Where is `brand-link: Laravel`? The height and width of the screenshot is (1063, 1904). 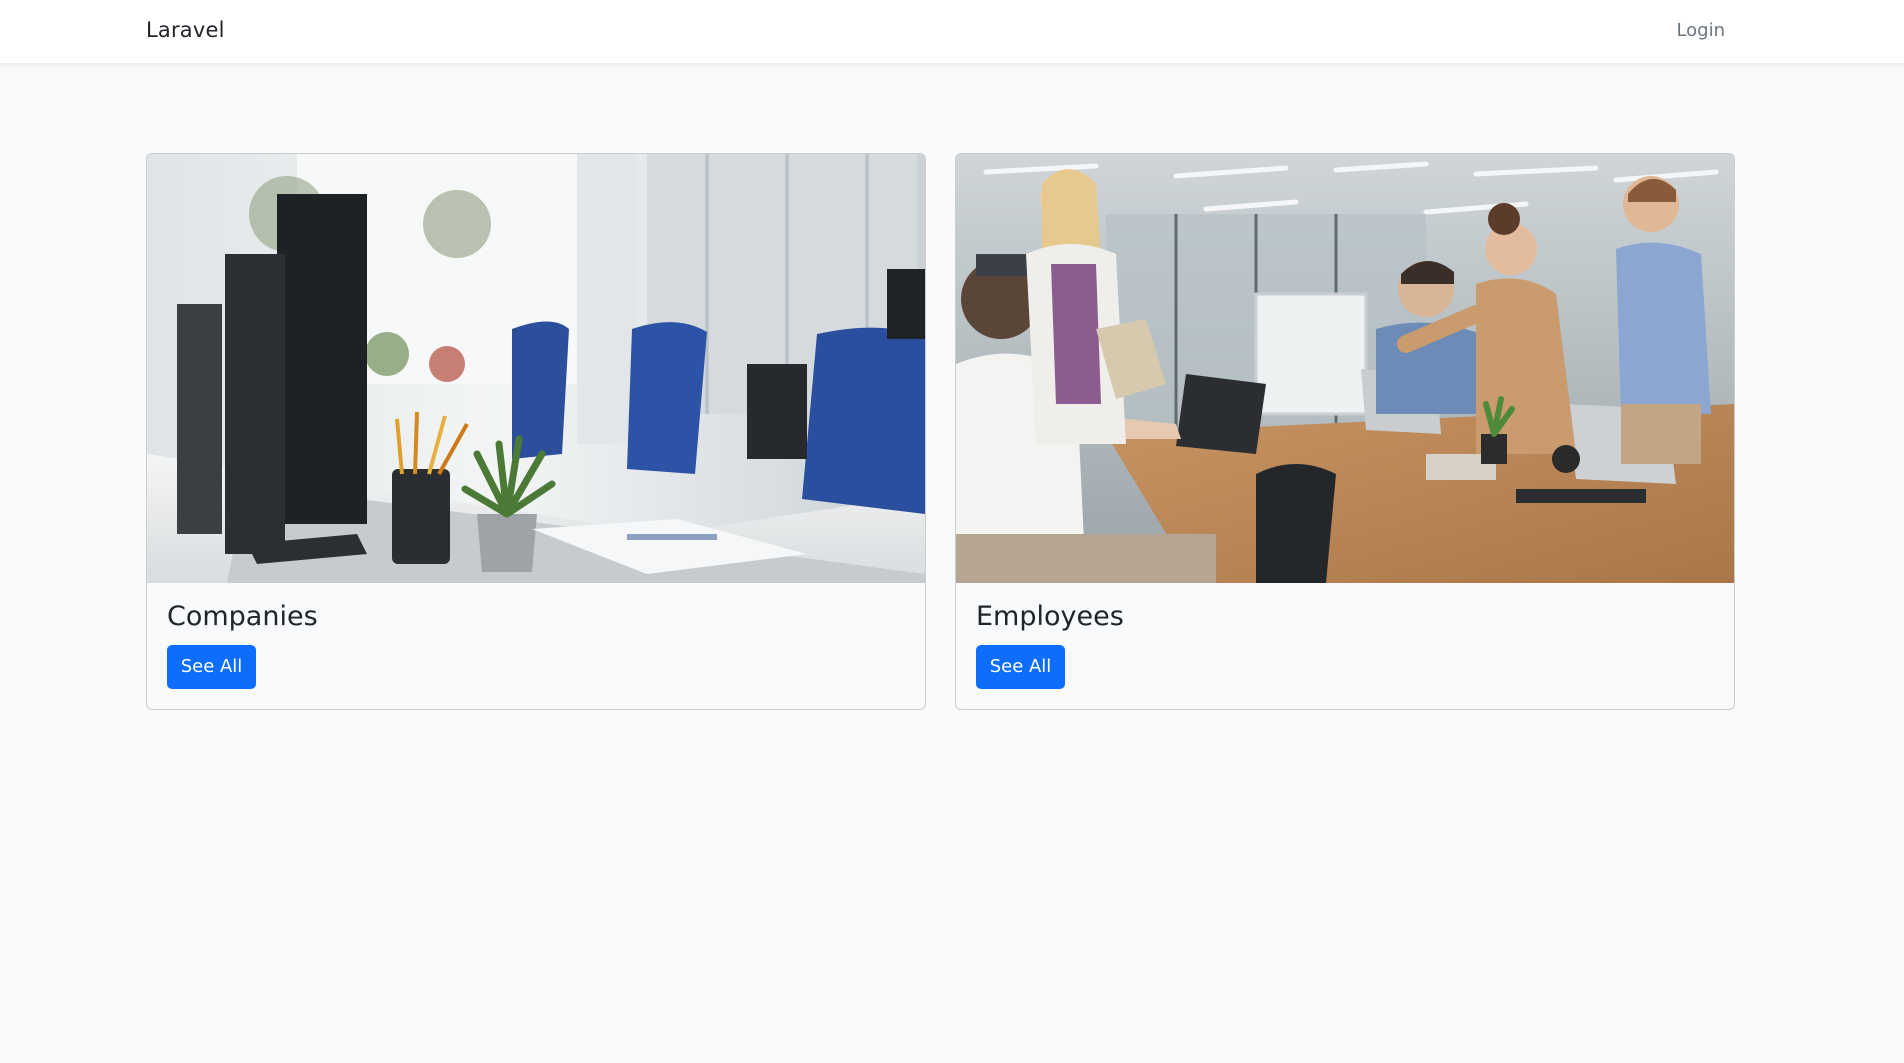
brand-link: Laravel is located at coordinates (185, 30).